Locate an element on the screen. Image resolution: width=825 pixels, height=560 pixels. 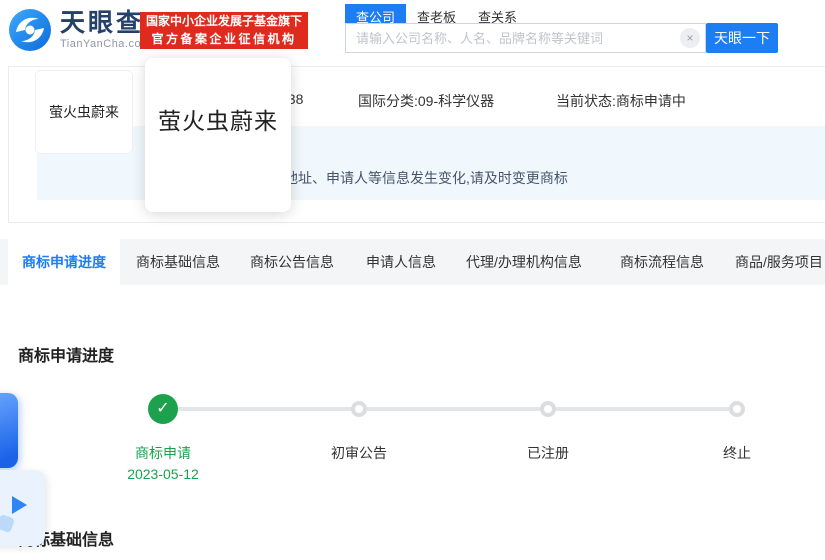
floating-side-tab is located at coordinates (9, 430).